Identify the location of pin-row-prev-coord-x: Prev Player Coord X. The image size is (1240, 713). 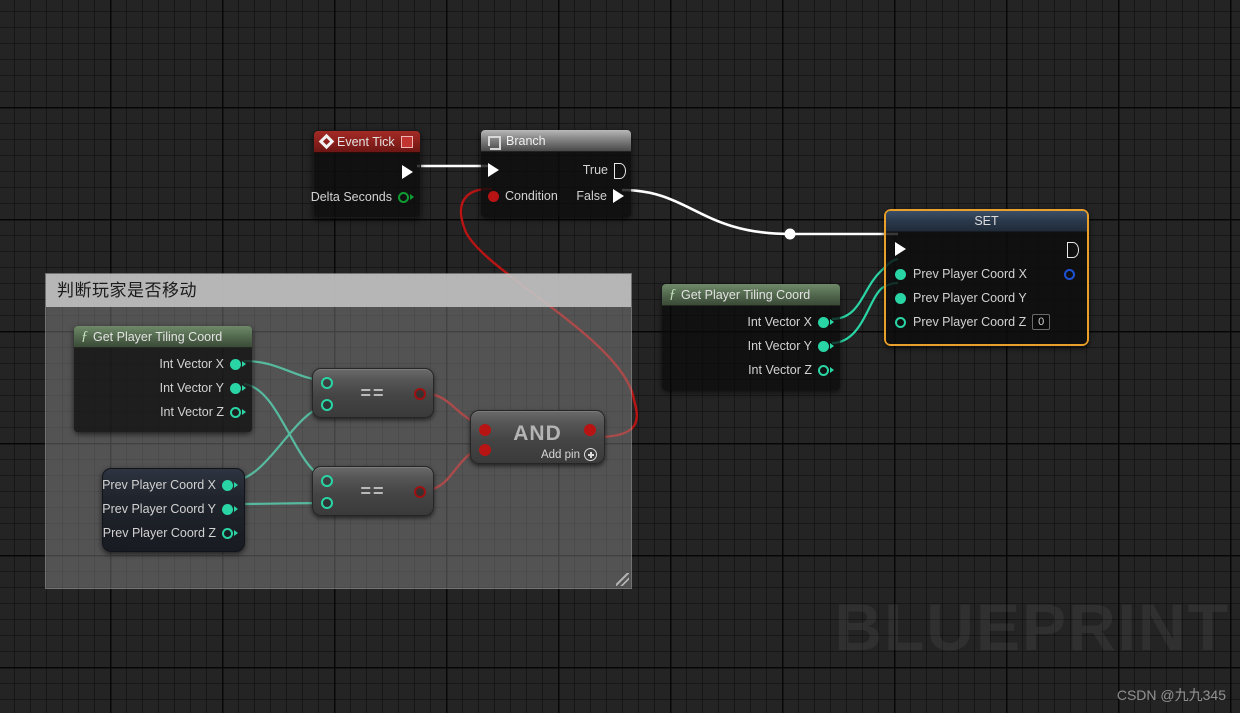
(173, 485).